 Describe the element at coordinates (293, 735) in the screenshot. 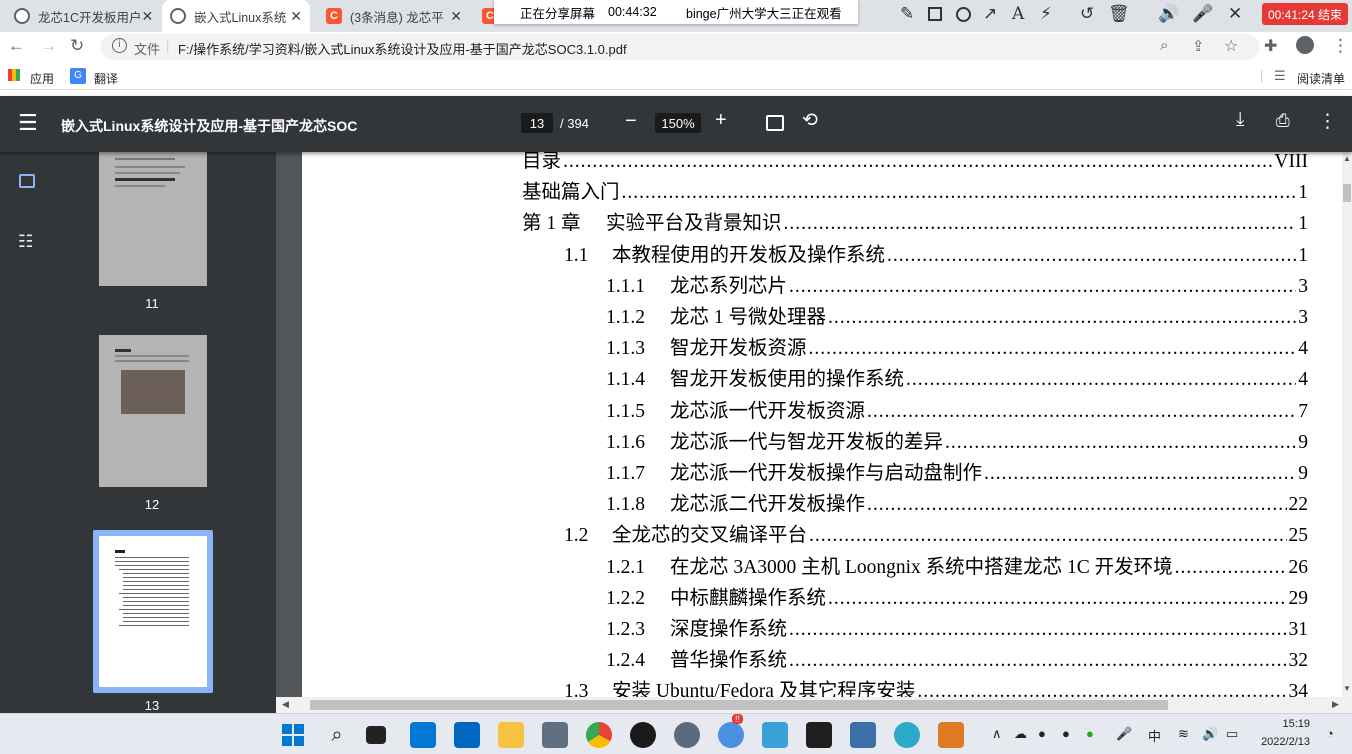

I see `start-icon` at that location.